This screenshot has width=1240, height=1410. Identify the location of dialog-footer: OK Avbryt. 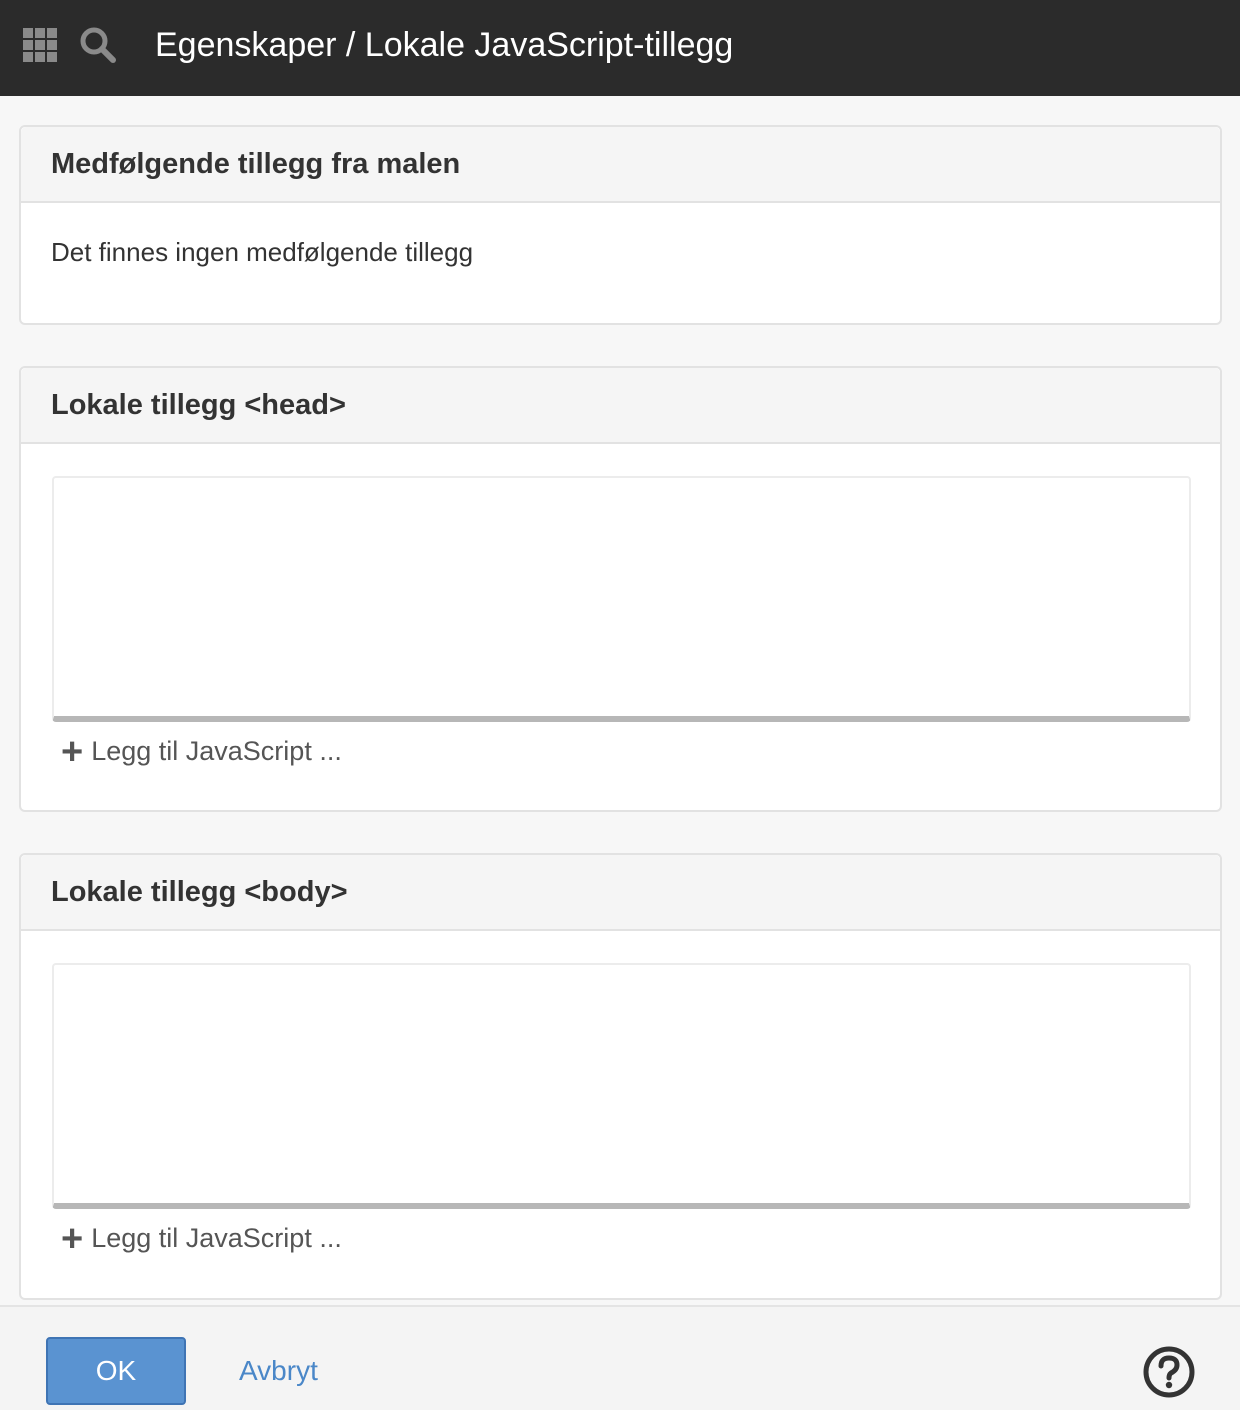
(620, 1357).